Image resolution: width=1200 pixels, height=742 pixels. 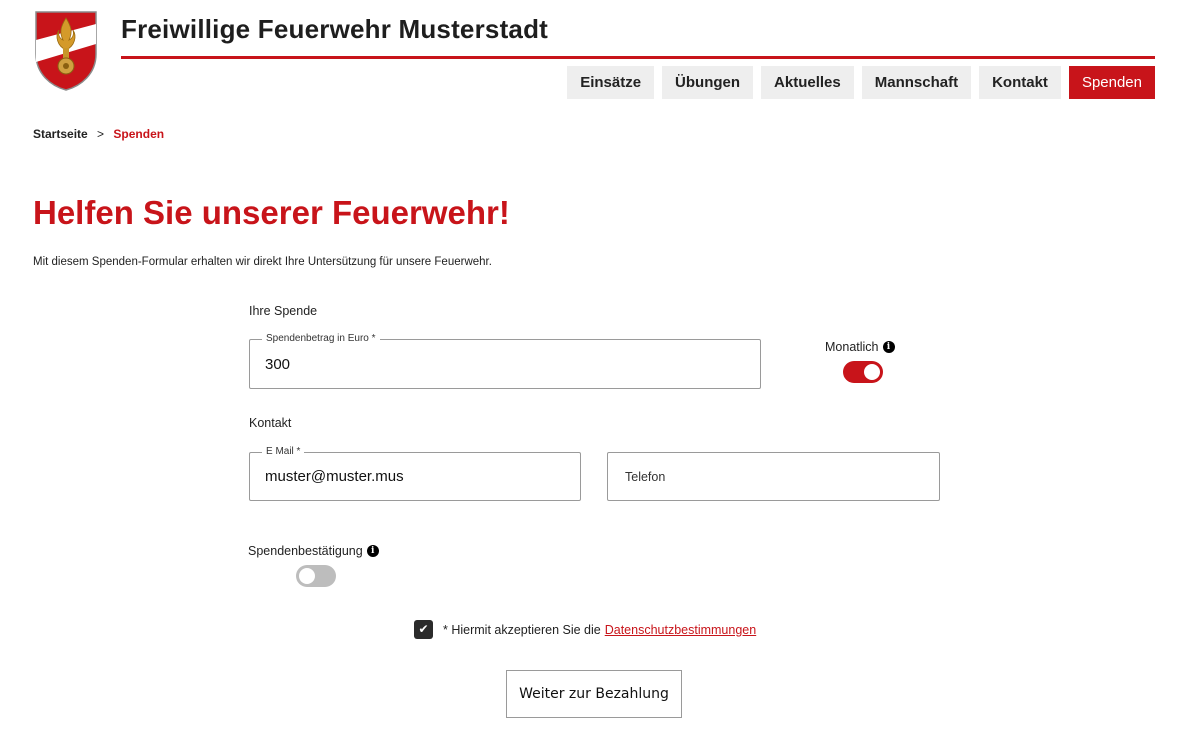 I want to click on donation-section-label: Ihre Spende, so click(x=283, y=311).